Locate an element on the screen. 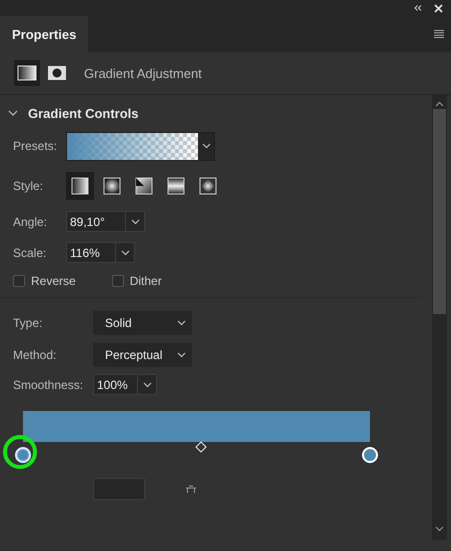  field-label: Type: is located at coordinates (28, 323).